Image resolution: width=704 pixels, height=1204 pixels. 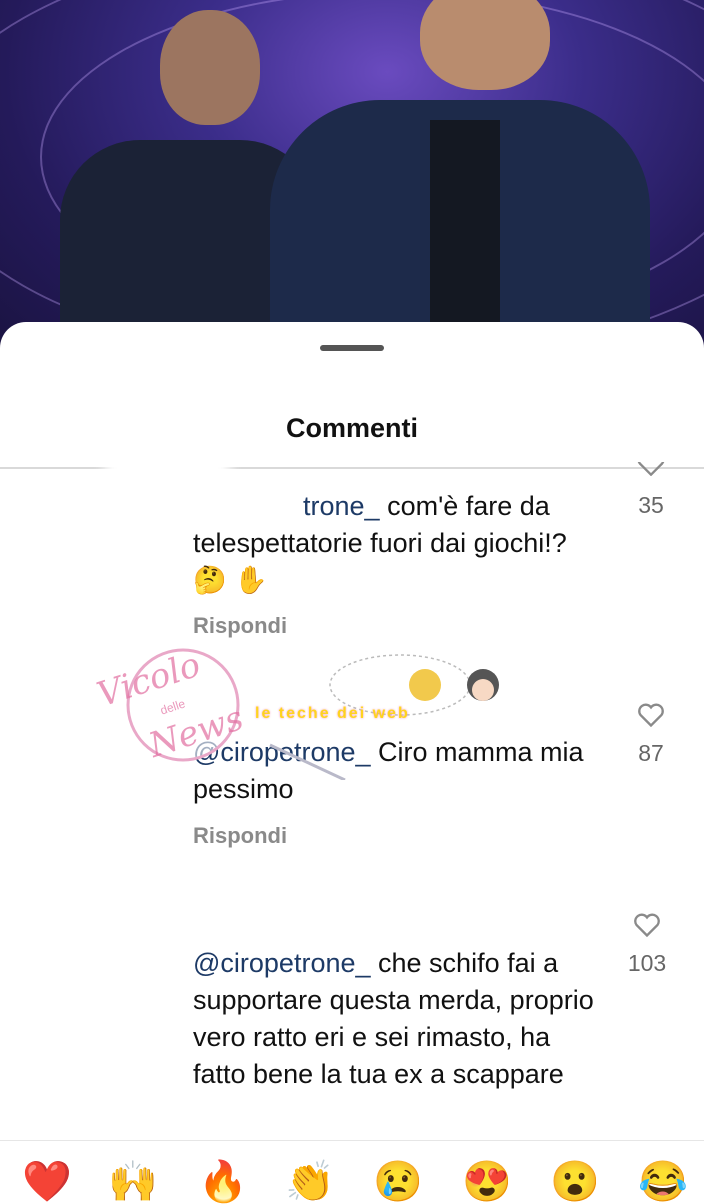 What do you see at coordinates (167, 472) in the screenshot?
I see `avatar-redaction` at bounding box center [167, 472].